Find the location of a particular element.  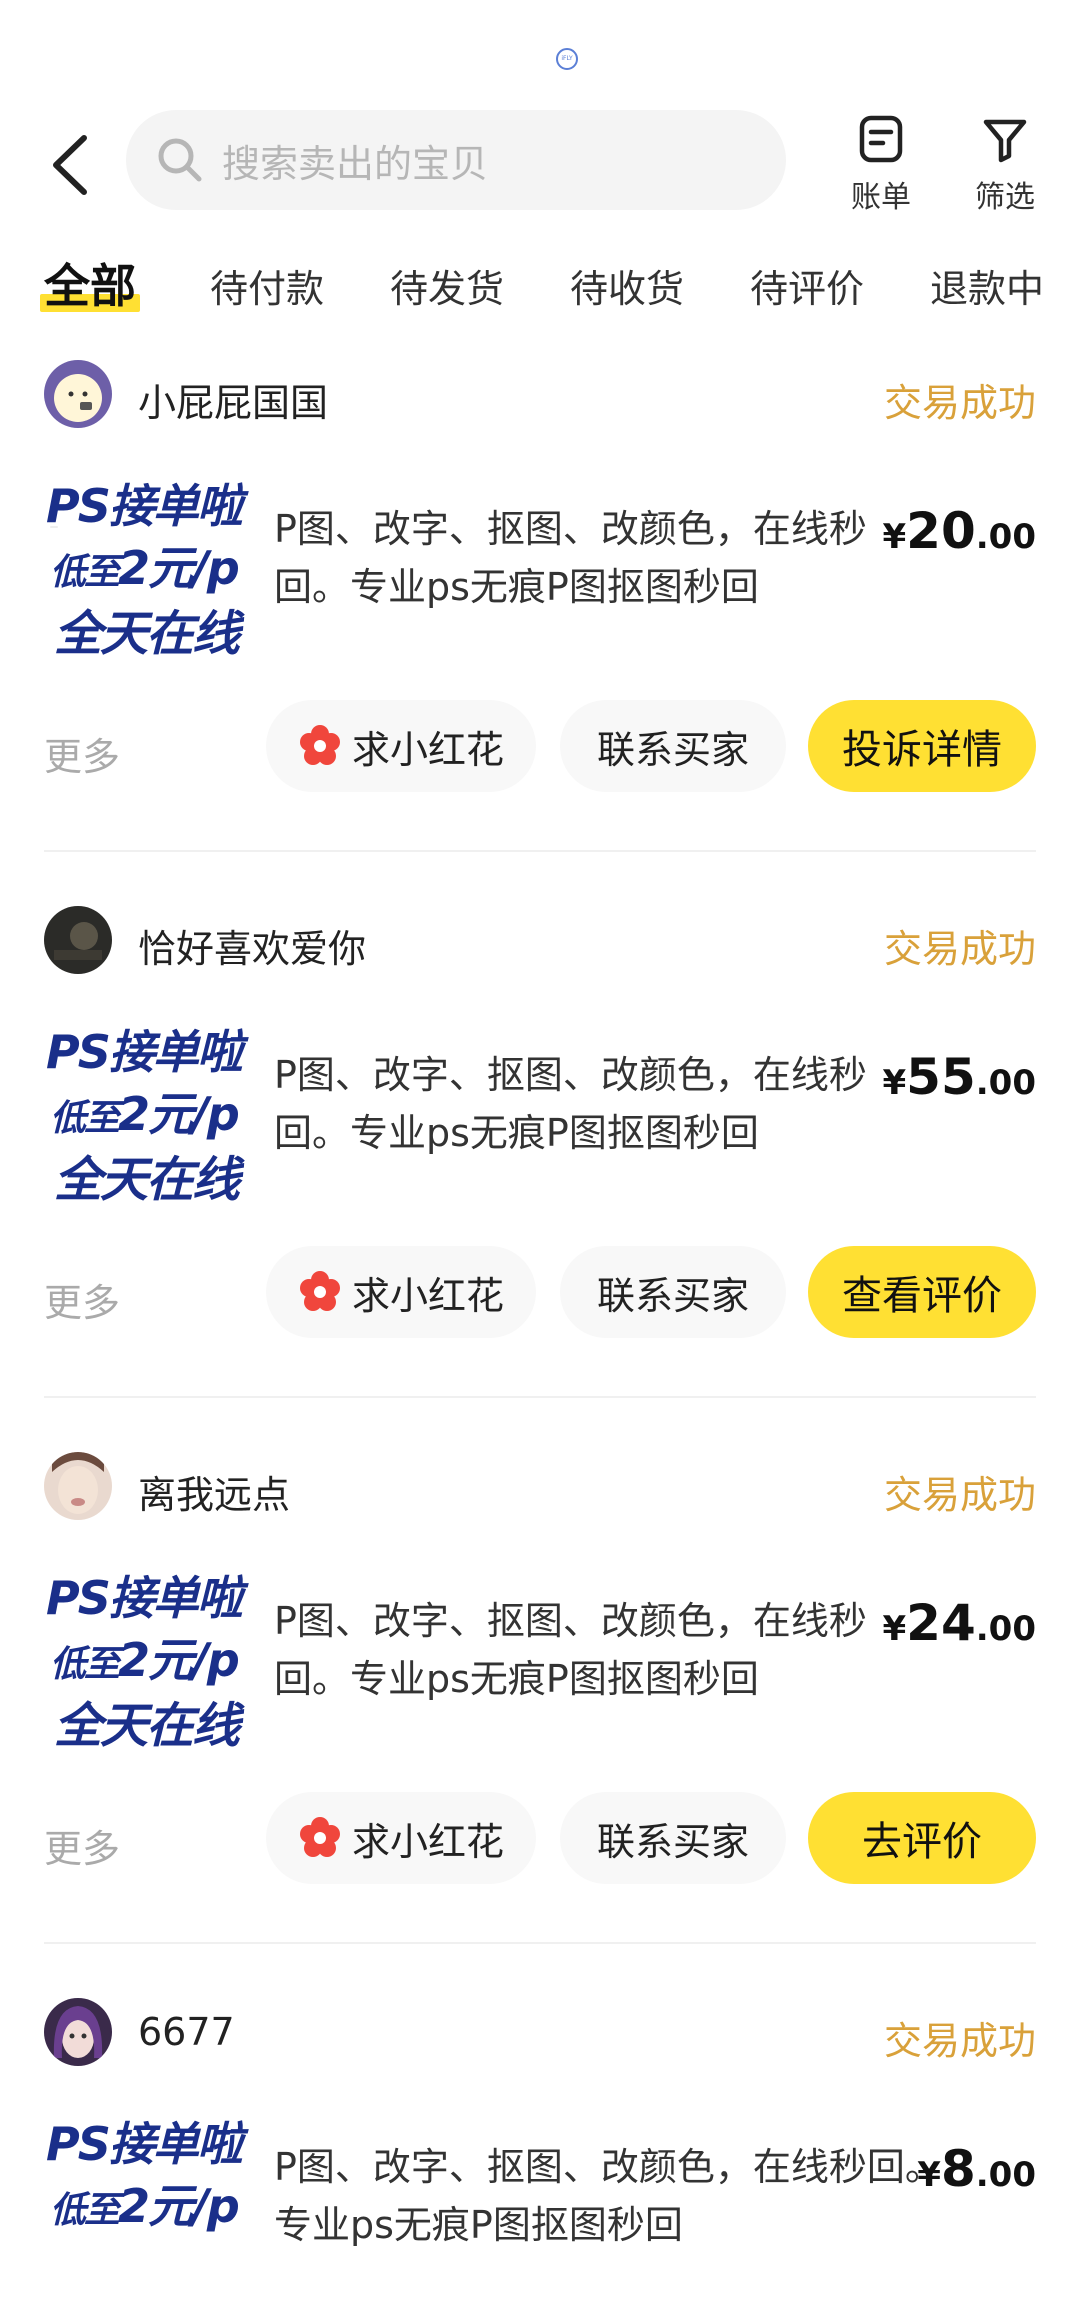

tab-label: 退款中 is located at coordinates (987, 289).